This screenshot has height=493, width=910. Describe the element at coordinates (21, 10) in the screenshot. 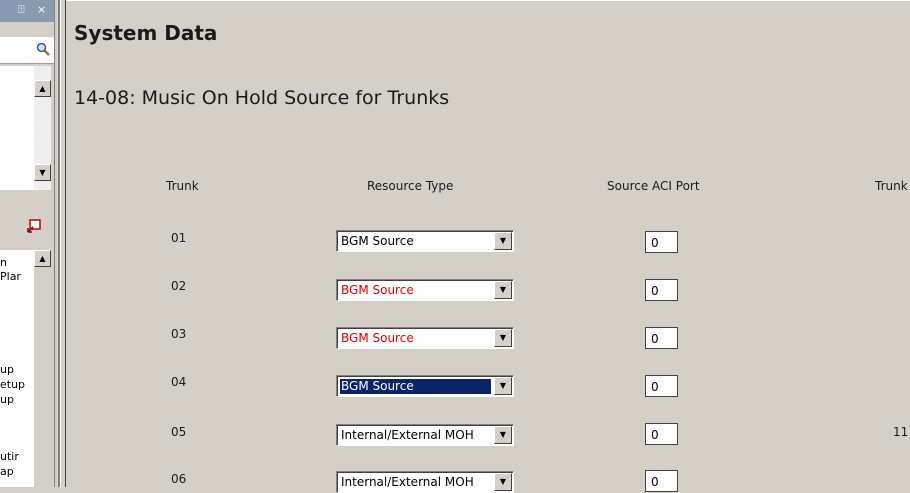

I see `pin-icon: ⍐` at that location.